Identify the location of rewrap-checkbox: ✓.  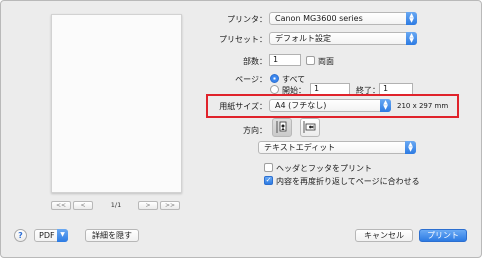
(268, 180).